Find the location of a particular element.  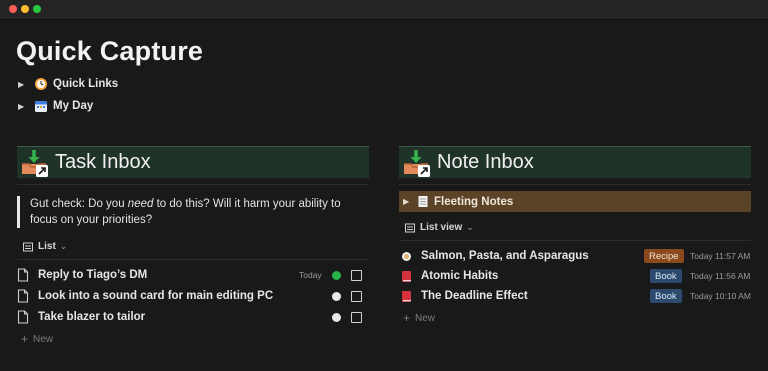

fleeting-notes-toggle: ▶ Fleeting Notes is located at coordinates (575, 201).